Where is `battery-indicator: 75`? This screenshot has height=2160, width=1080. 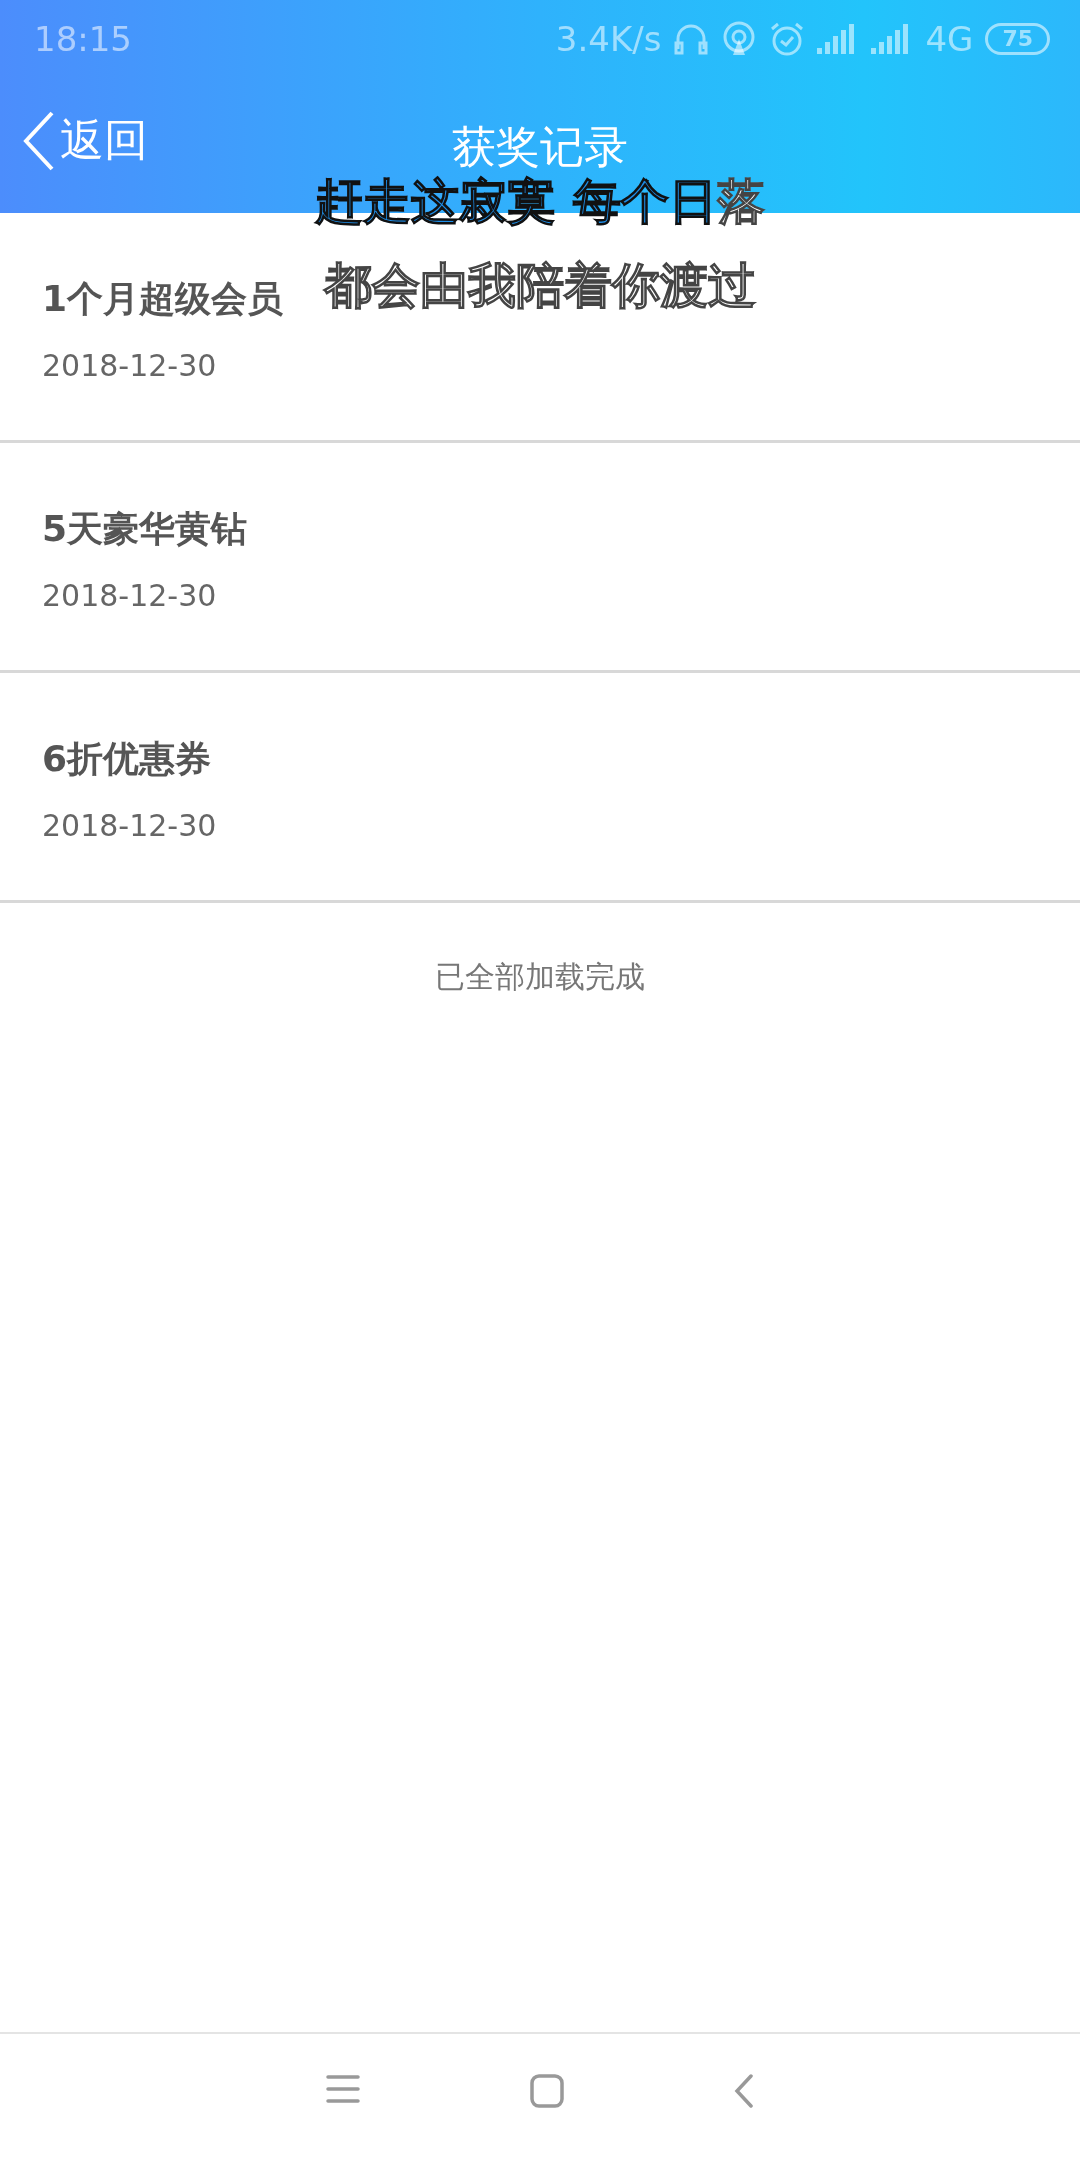
battery-indicator: 75 is located at coordinates (1017, 39).